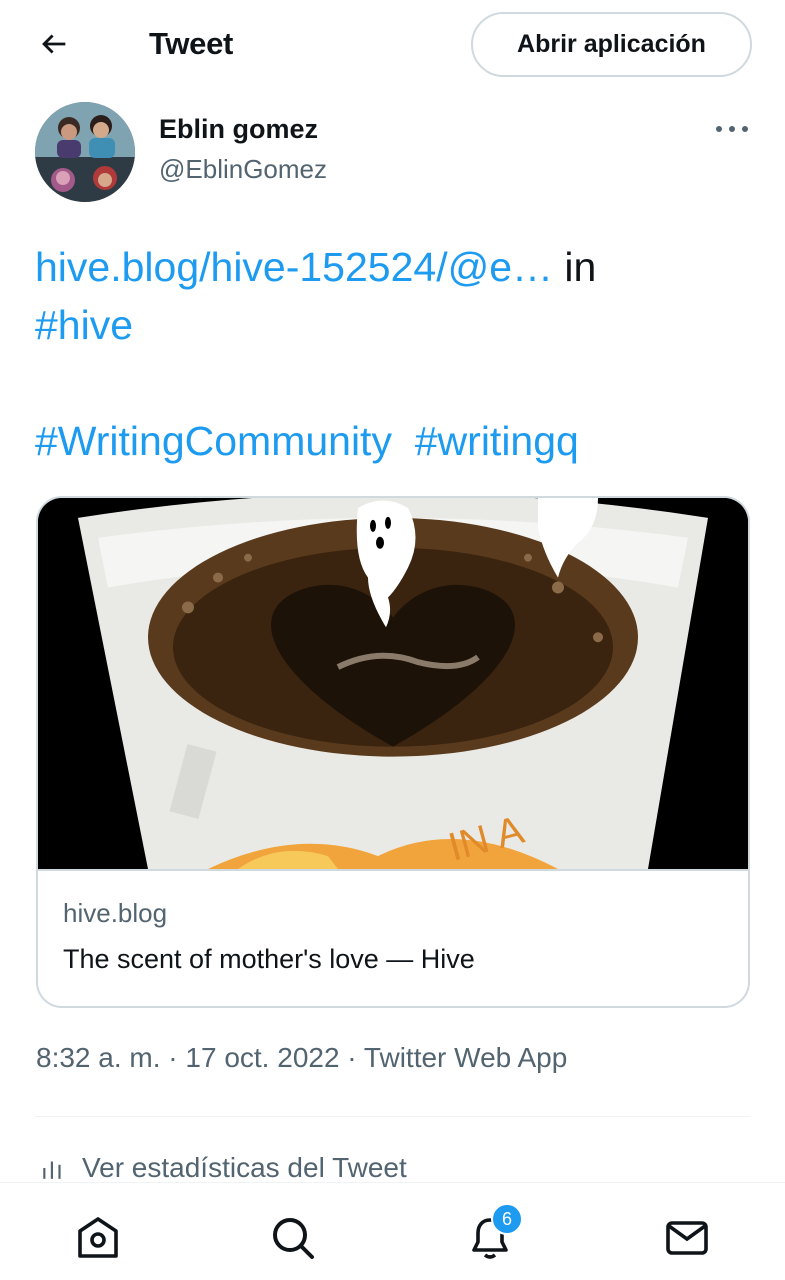 The image size is (785, 1280). What do you see at coordinates (243, 169) in the screenshot?
I see `author-handle: @EblinGomez` at bounding box center [243, 169].